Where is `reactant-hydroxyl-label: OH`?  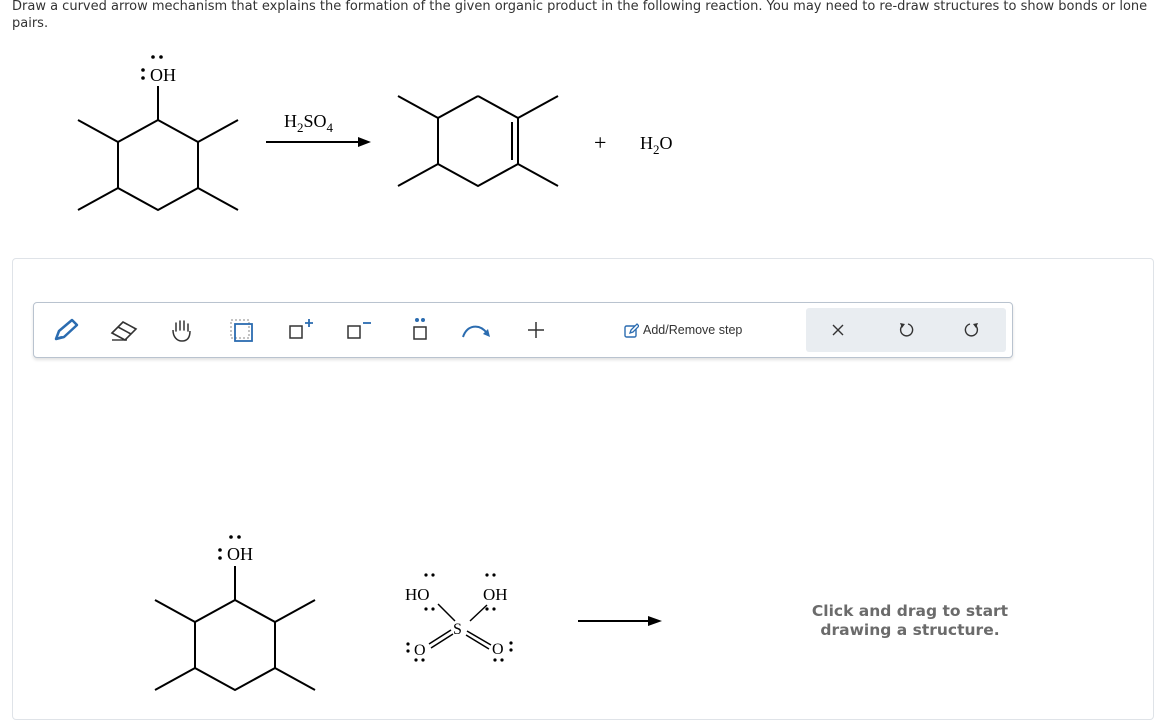 reactant-hydroxyl-label: OH is located at coordinates (158, 70).